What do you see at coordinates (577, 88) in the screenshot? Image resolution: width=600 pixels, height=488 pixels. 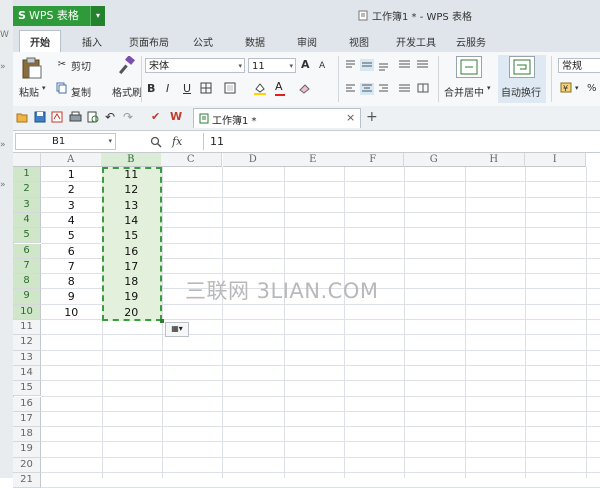 I see `currency-dropdown-icon: ▾` at bounding box center [577, 88].